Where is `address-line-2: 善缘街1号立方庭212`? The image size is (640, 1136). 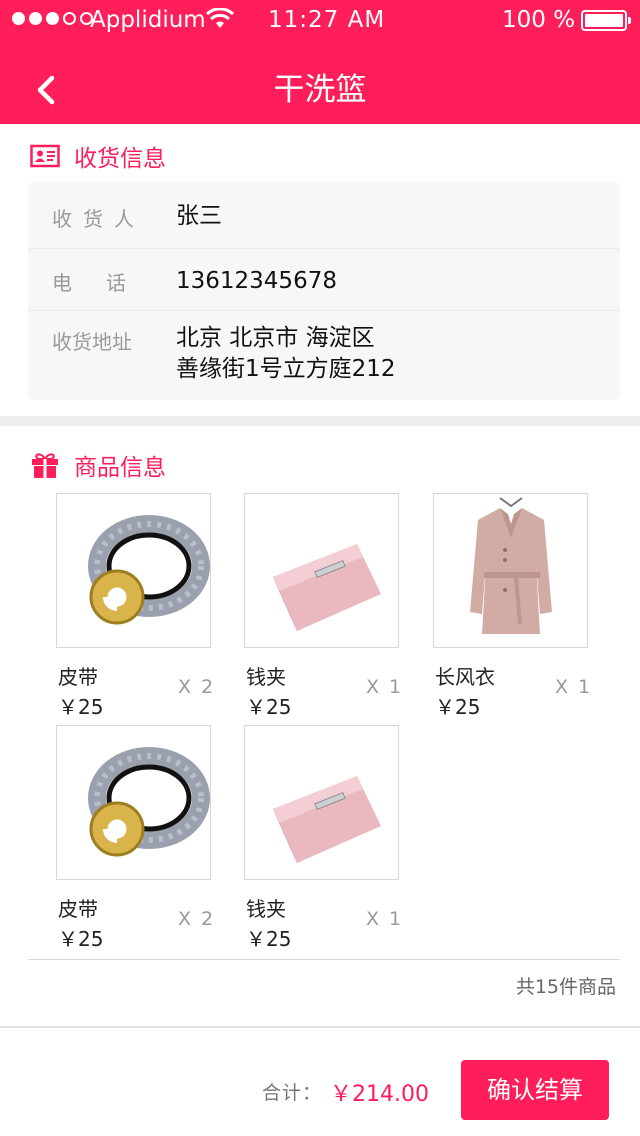 address-line-2: 善缘街1号立方庭212 is located at coordinates (286, 369).